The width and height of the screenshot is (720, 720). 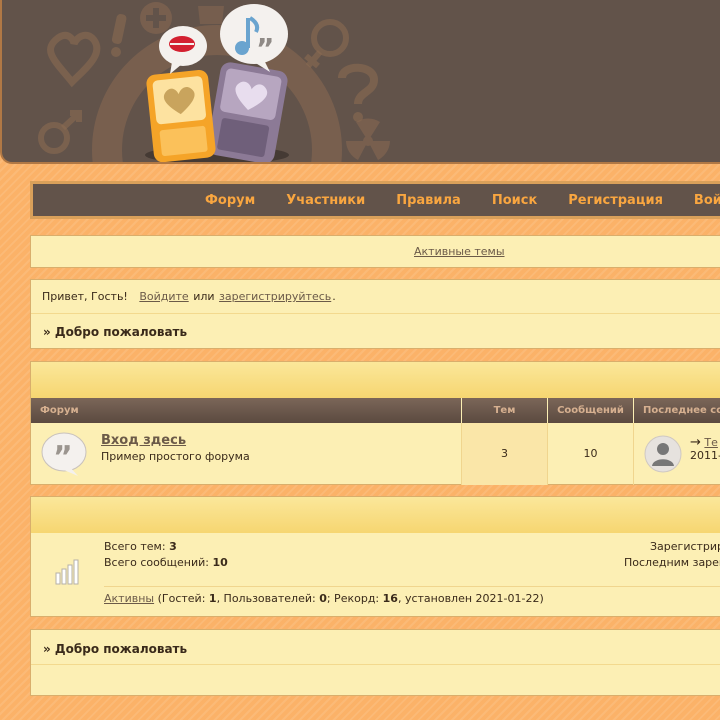 What do you see at coordinates (390, 598) in the screenshot?
I see `record-value: 16` at bounding box center [390, 598].